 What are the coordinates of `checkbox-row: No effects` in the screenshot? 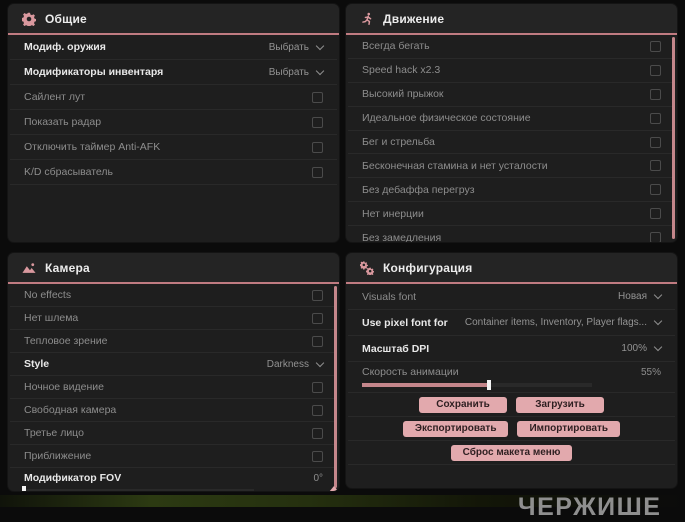 It's located at (173, 295).